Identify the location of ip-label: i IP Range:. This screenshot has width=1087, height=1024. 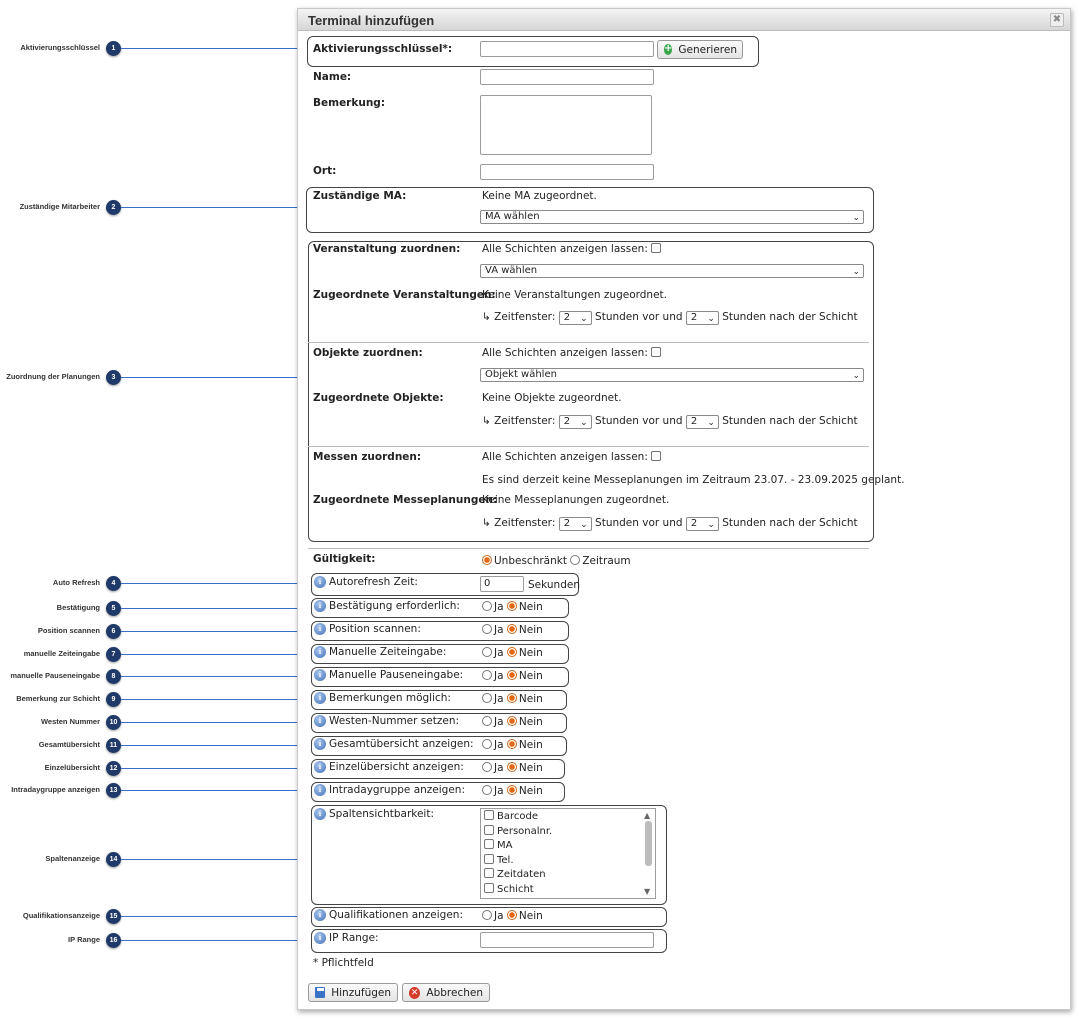
(346, 938).